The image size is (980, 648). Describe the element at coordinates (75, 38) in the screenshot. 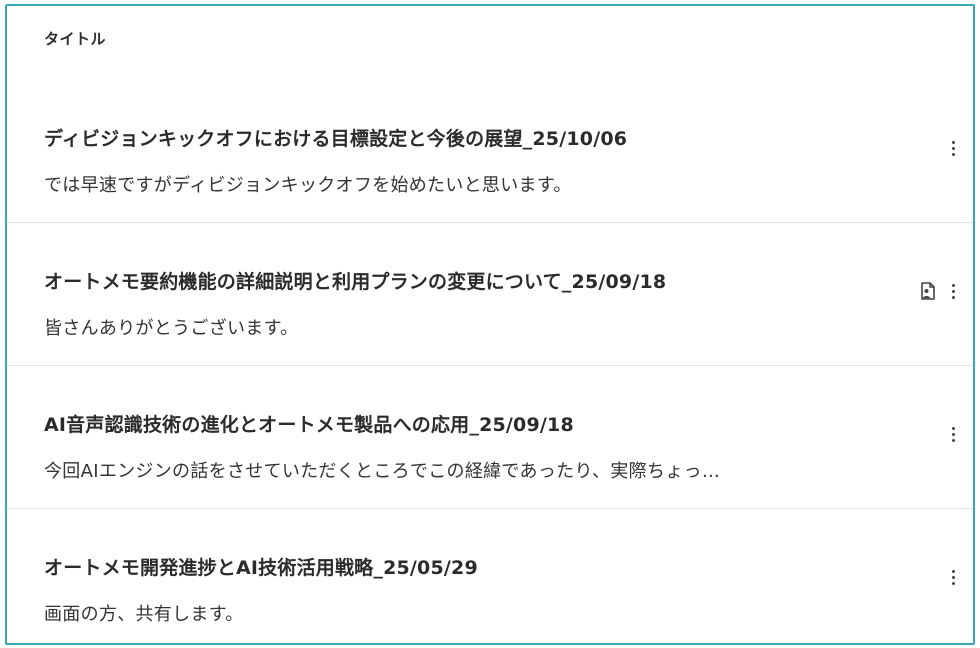

I see `column-header-title: タイトル` at that location.